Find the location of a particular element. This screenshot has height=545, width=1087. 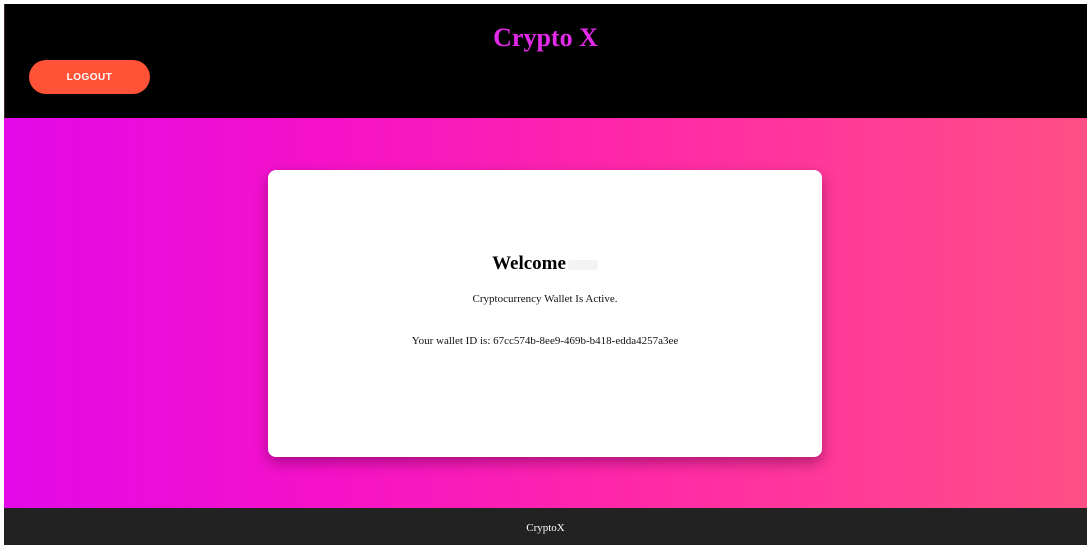

user-name-redacted is located at coordinates (582, 264).